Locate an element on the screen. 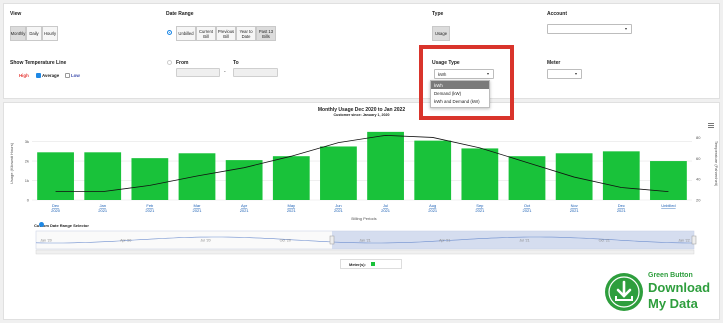 The width and height of the screenshot is (723, 323). range-handle-left is located at coordinates (332, 240).